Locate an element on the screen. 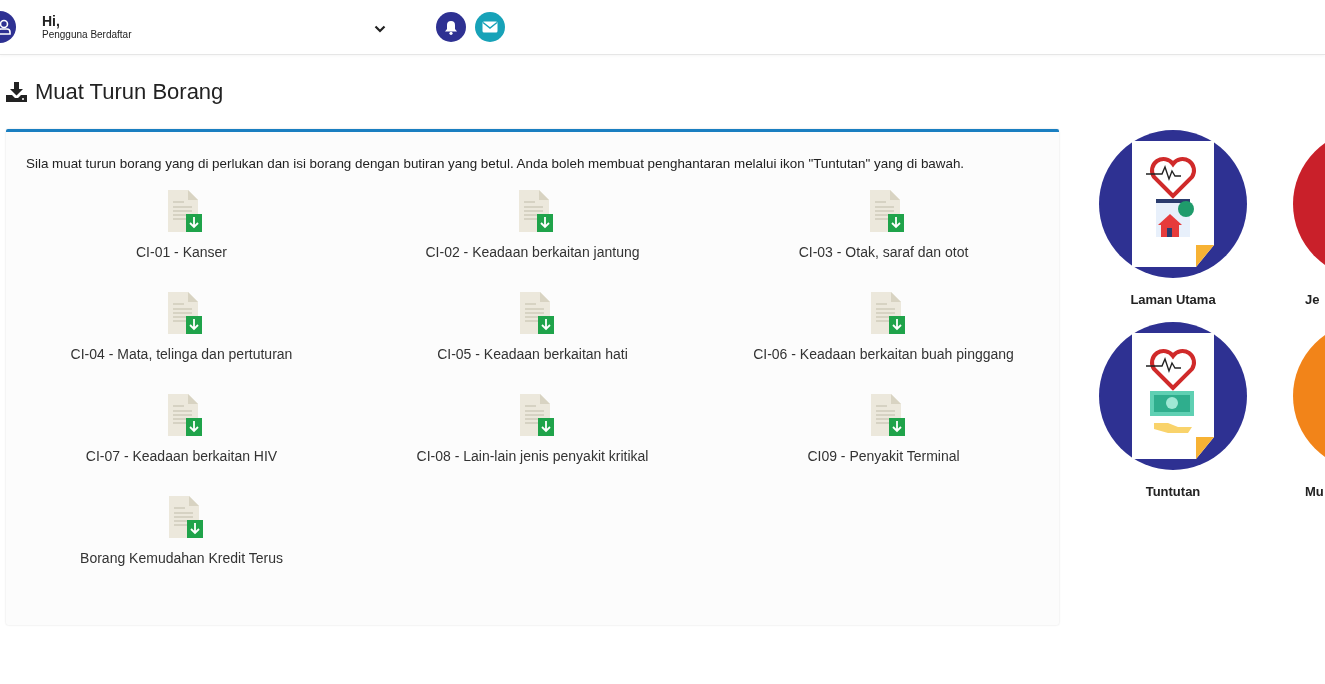 This screenshot has width=1325, height=684. form-download-link: CI-01 - Kanser is located at coordinates (181, 232).